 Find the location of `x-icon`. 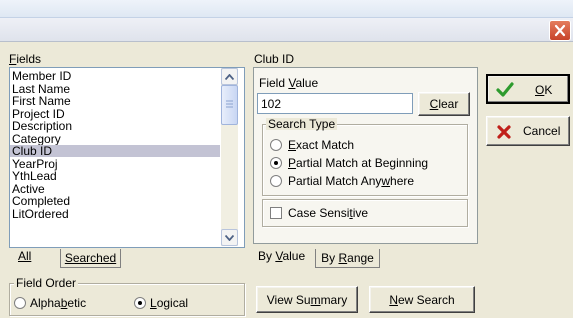

x-icon is located at coordinates (504, 132).